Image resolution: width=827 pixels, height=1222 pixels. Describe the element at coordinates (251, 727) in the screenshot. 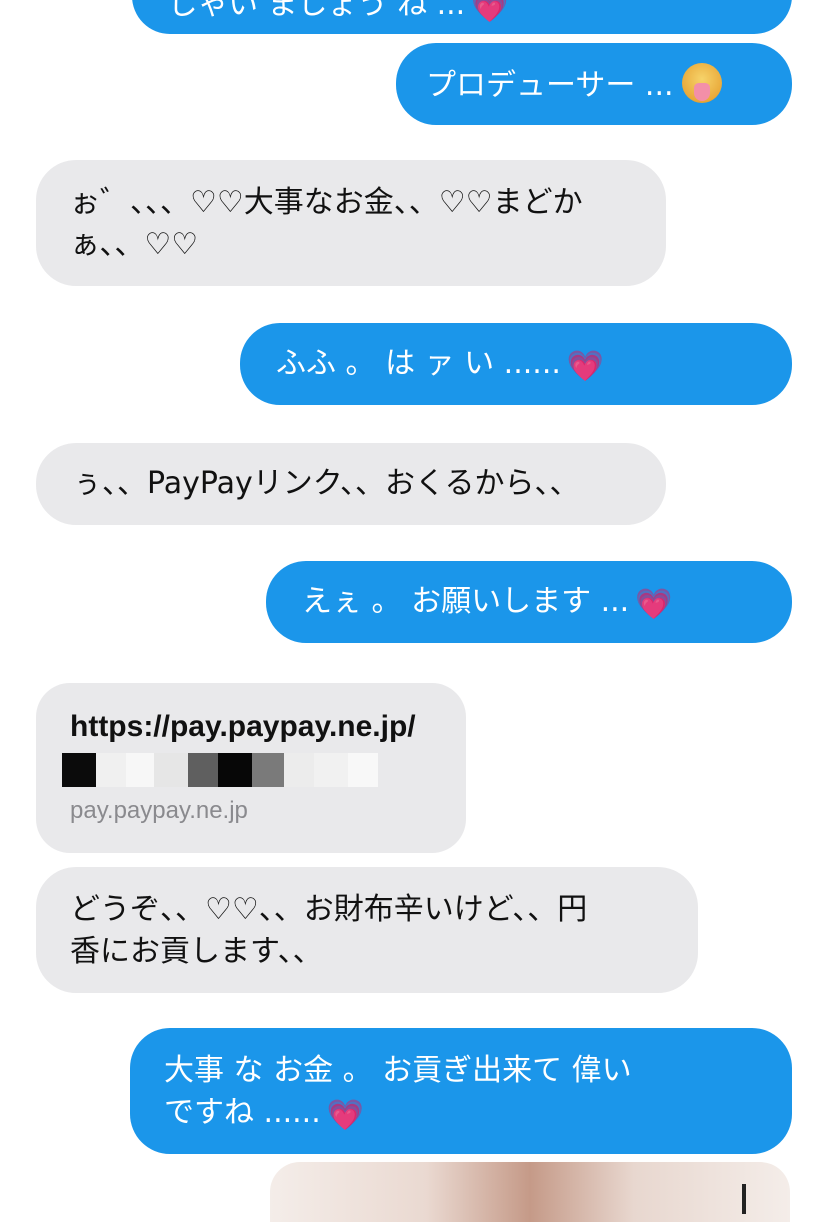

I see `link-url: https://pay.paypay.ne.jp/` at that location.